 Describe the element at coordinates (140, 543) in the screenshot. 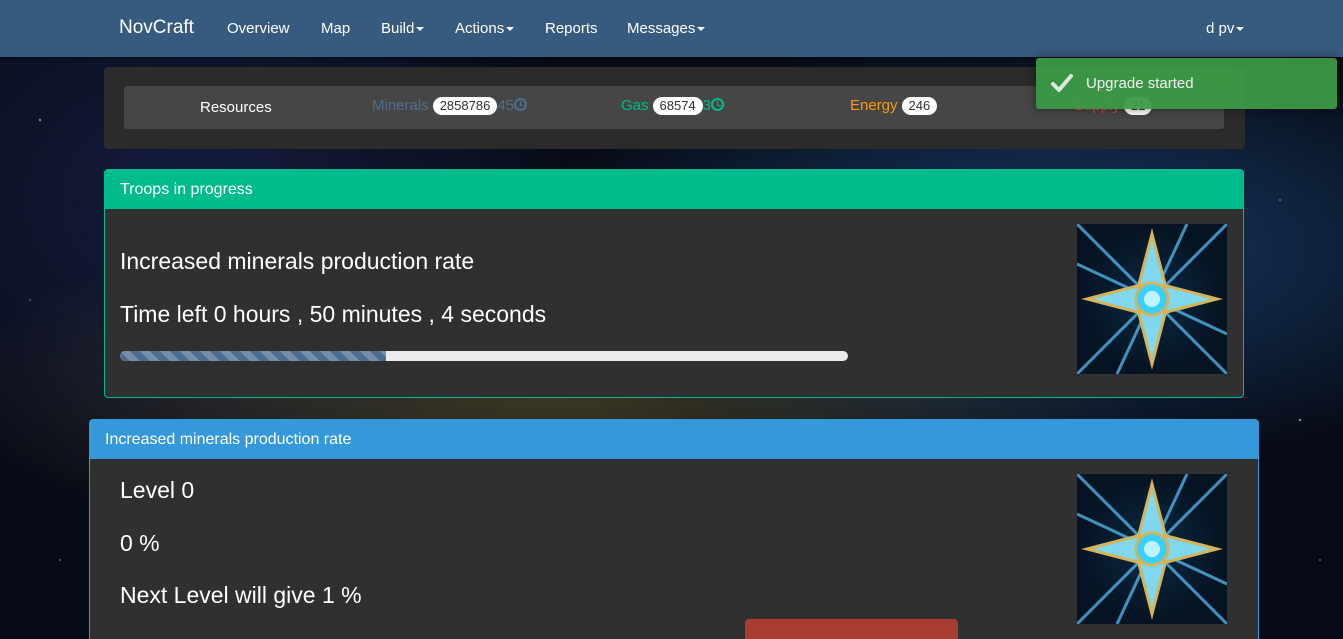

I see `upgrade-percent: 0 %` at that location.